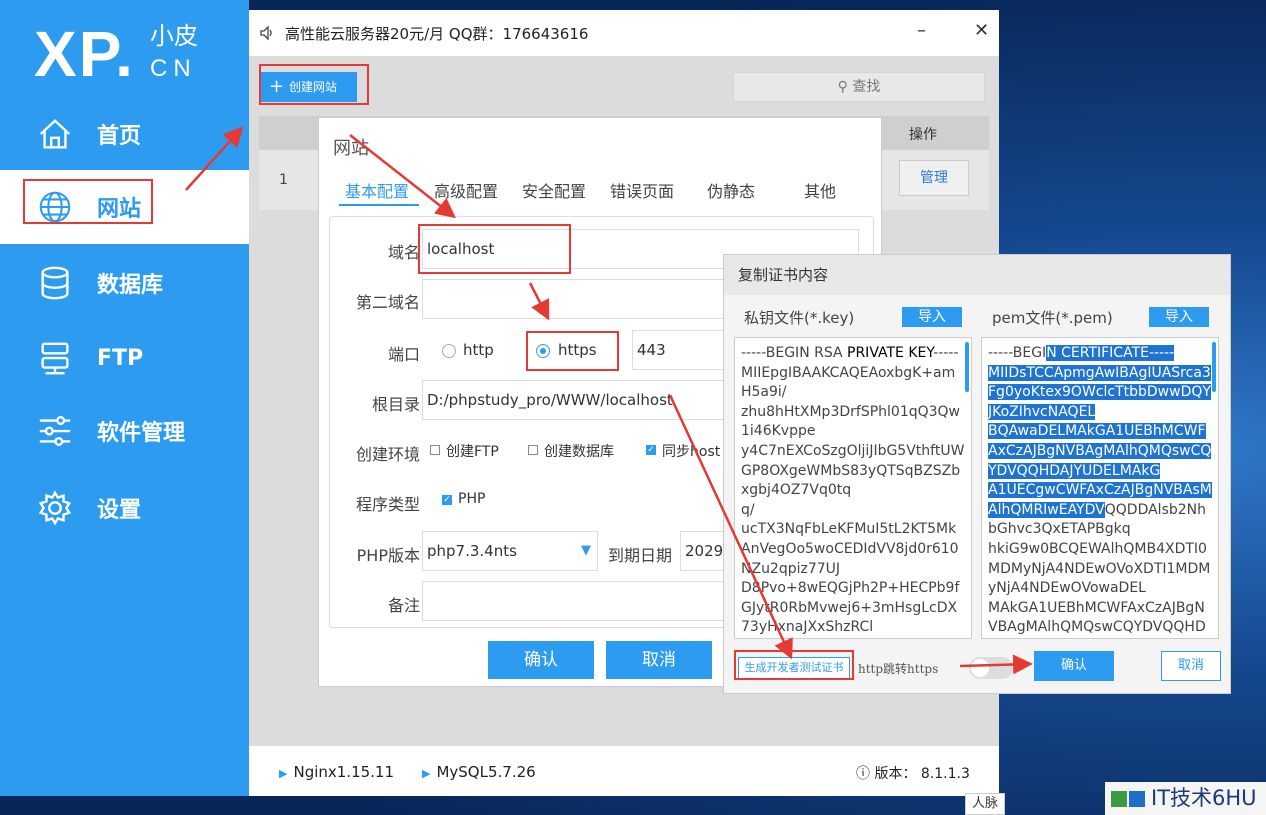 The width and height of the screenshot is (1266, 815). I want to click on version-info: ⓘ 版本： 8.1.1.3, so click(913, 773).